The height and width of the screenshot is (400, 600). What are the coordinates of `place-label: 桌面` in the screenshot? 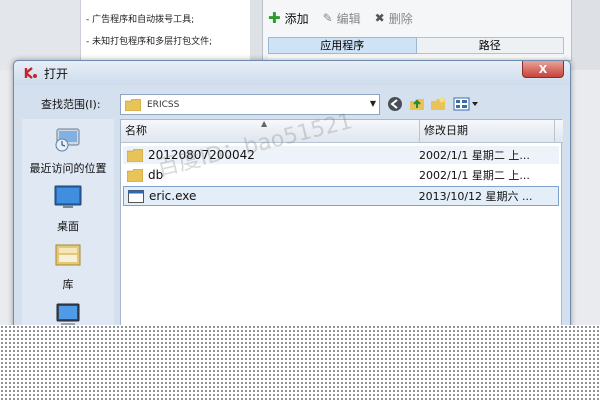 It's located at (68, 226).